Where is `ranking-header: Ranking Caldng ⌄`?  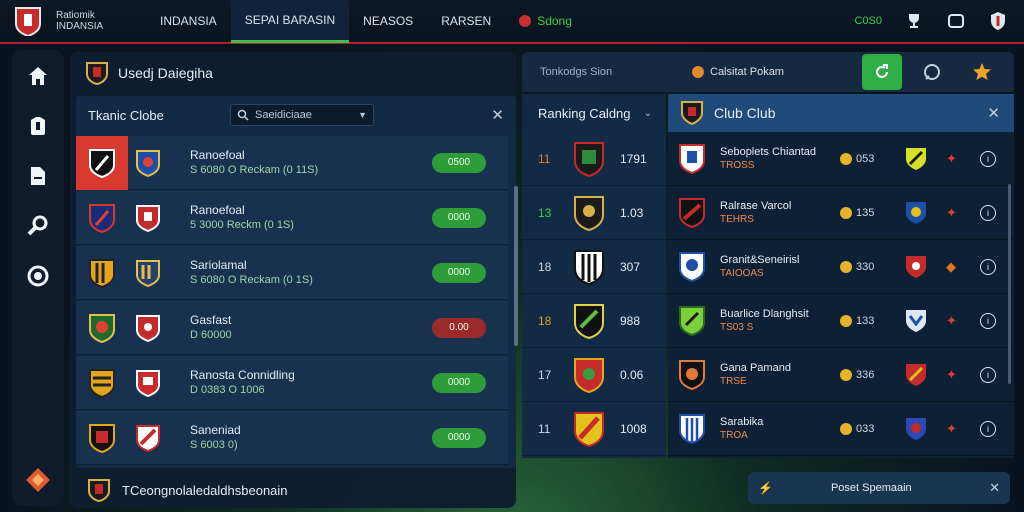
ranking-header: Ranking Caldng ⌄ is located at coordinates (594, 113).